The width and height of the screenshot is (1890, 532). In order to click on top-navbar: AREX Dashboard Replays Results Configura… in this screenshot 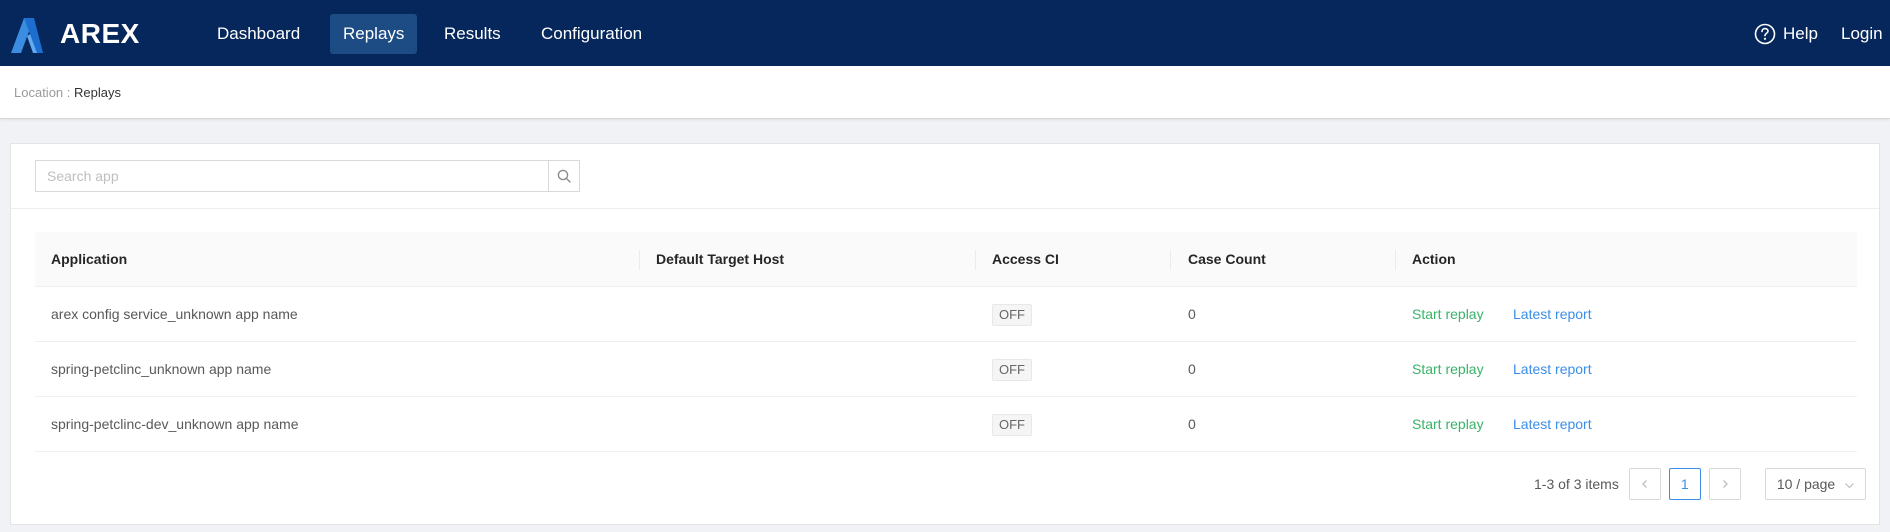, I will do `click(945, 33)`.